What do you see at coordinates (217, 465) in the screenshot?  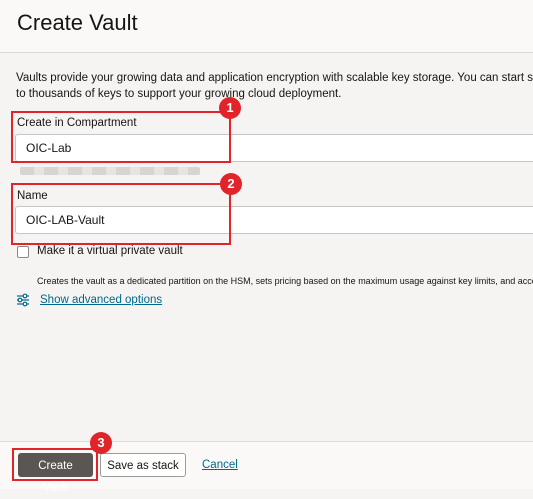 I see `cancel-link: Cancel` at bounding box center [217, 465].